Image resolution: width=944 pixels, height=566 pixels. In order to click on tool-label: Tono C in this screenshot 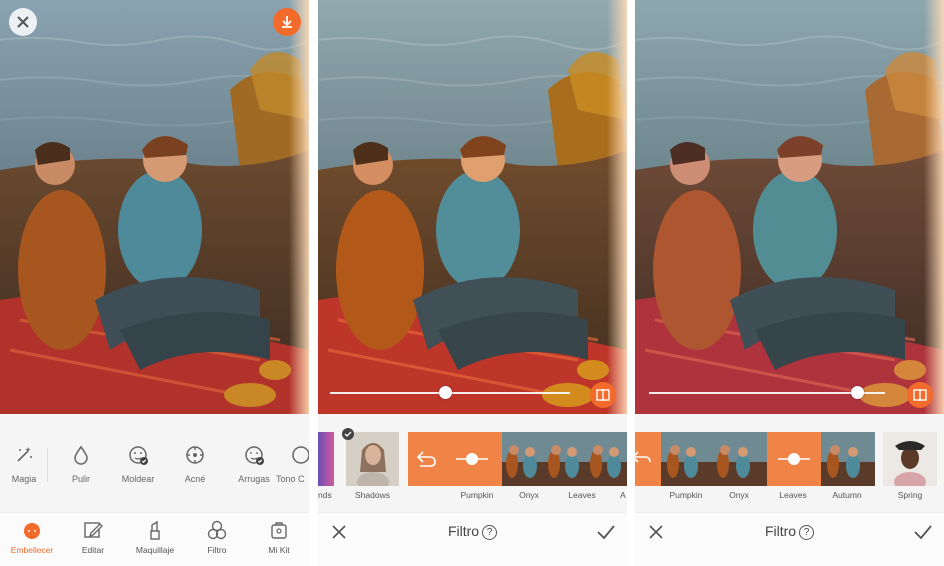, I will do `click(290, 479)`.